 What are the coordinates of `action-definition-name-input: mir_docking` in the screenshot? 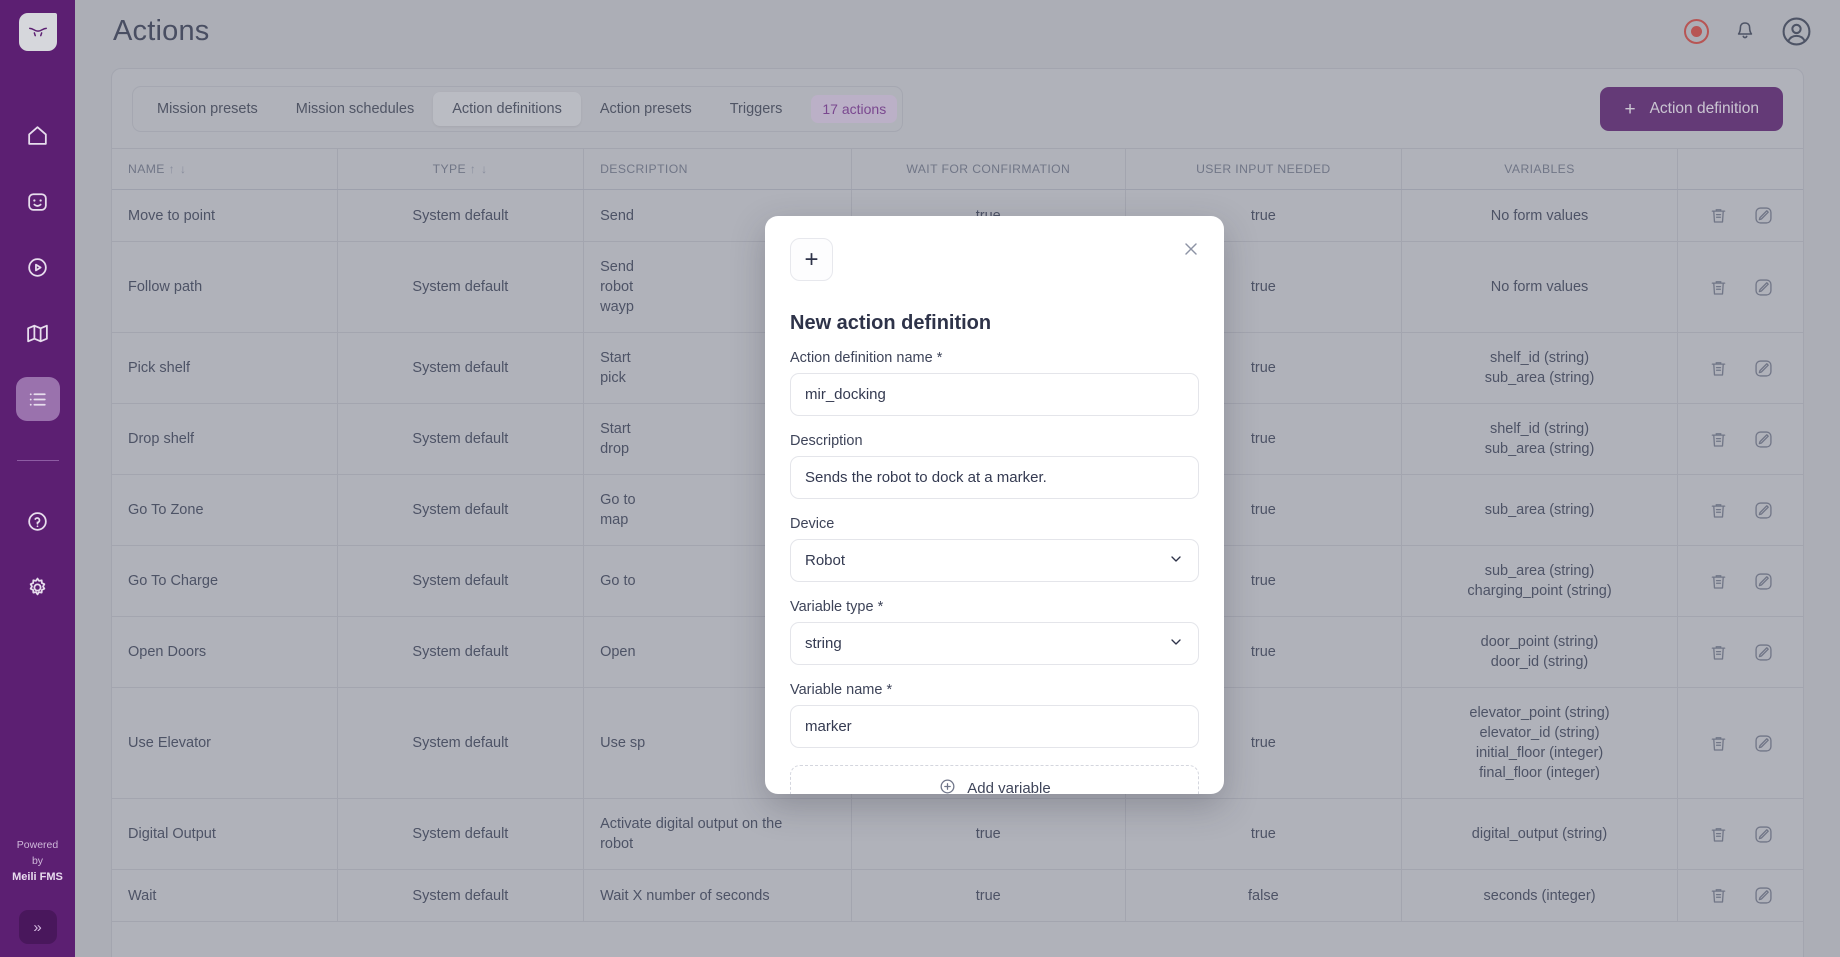 It's located at (994, 394).